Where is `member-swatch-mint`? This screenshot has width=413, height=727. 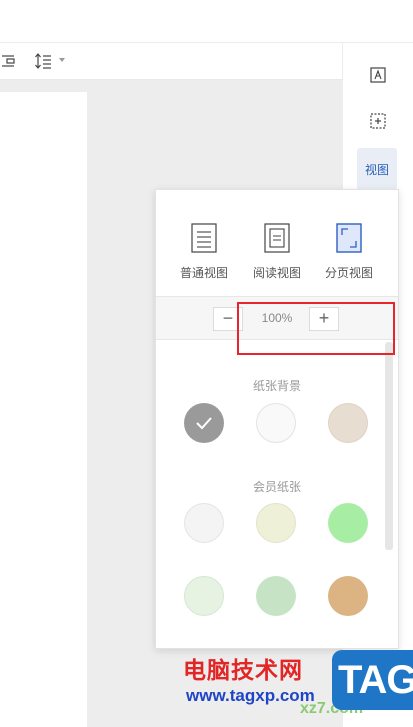 member-swatch-mint is located at coordinates (204, 596).